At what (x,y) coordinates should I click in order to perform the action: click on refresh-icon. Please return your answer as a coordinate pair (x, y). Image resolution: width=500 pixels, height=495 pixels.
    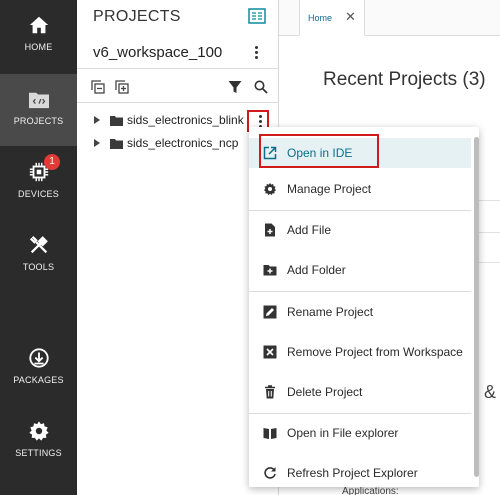
    Looking at the image, I should click on (270, 473).